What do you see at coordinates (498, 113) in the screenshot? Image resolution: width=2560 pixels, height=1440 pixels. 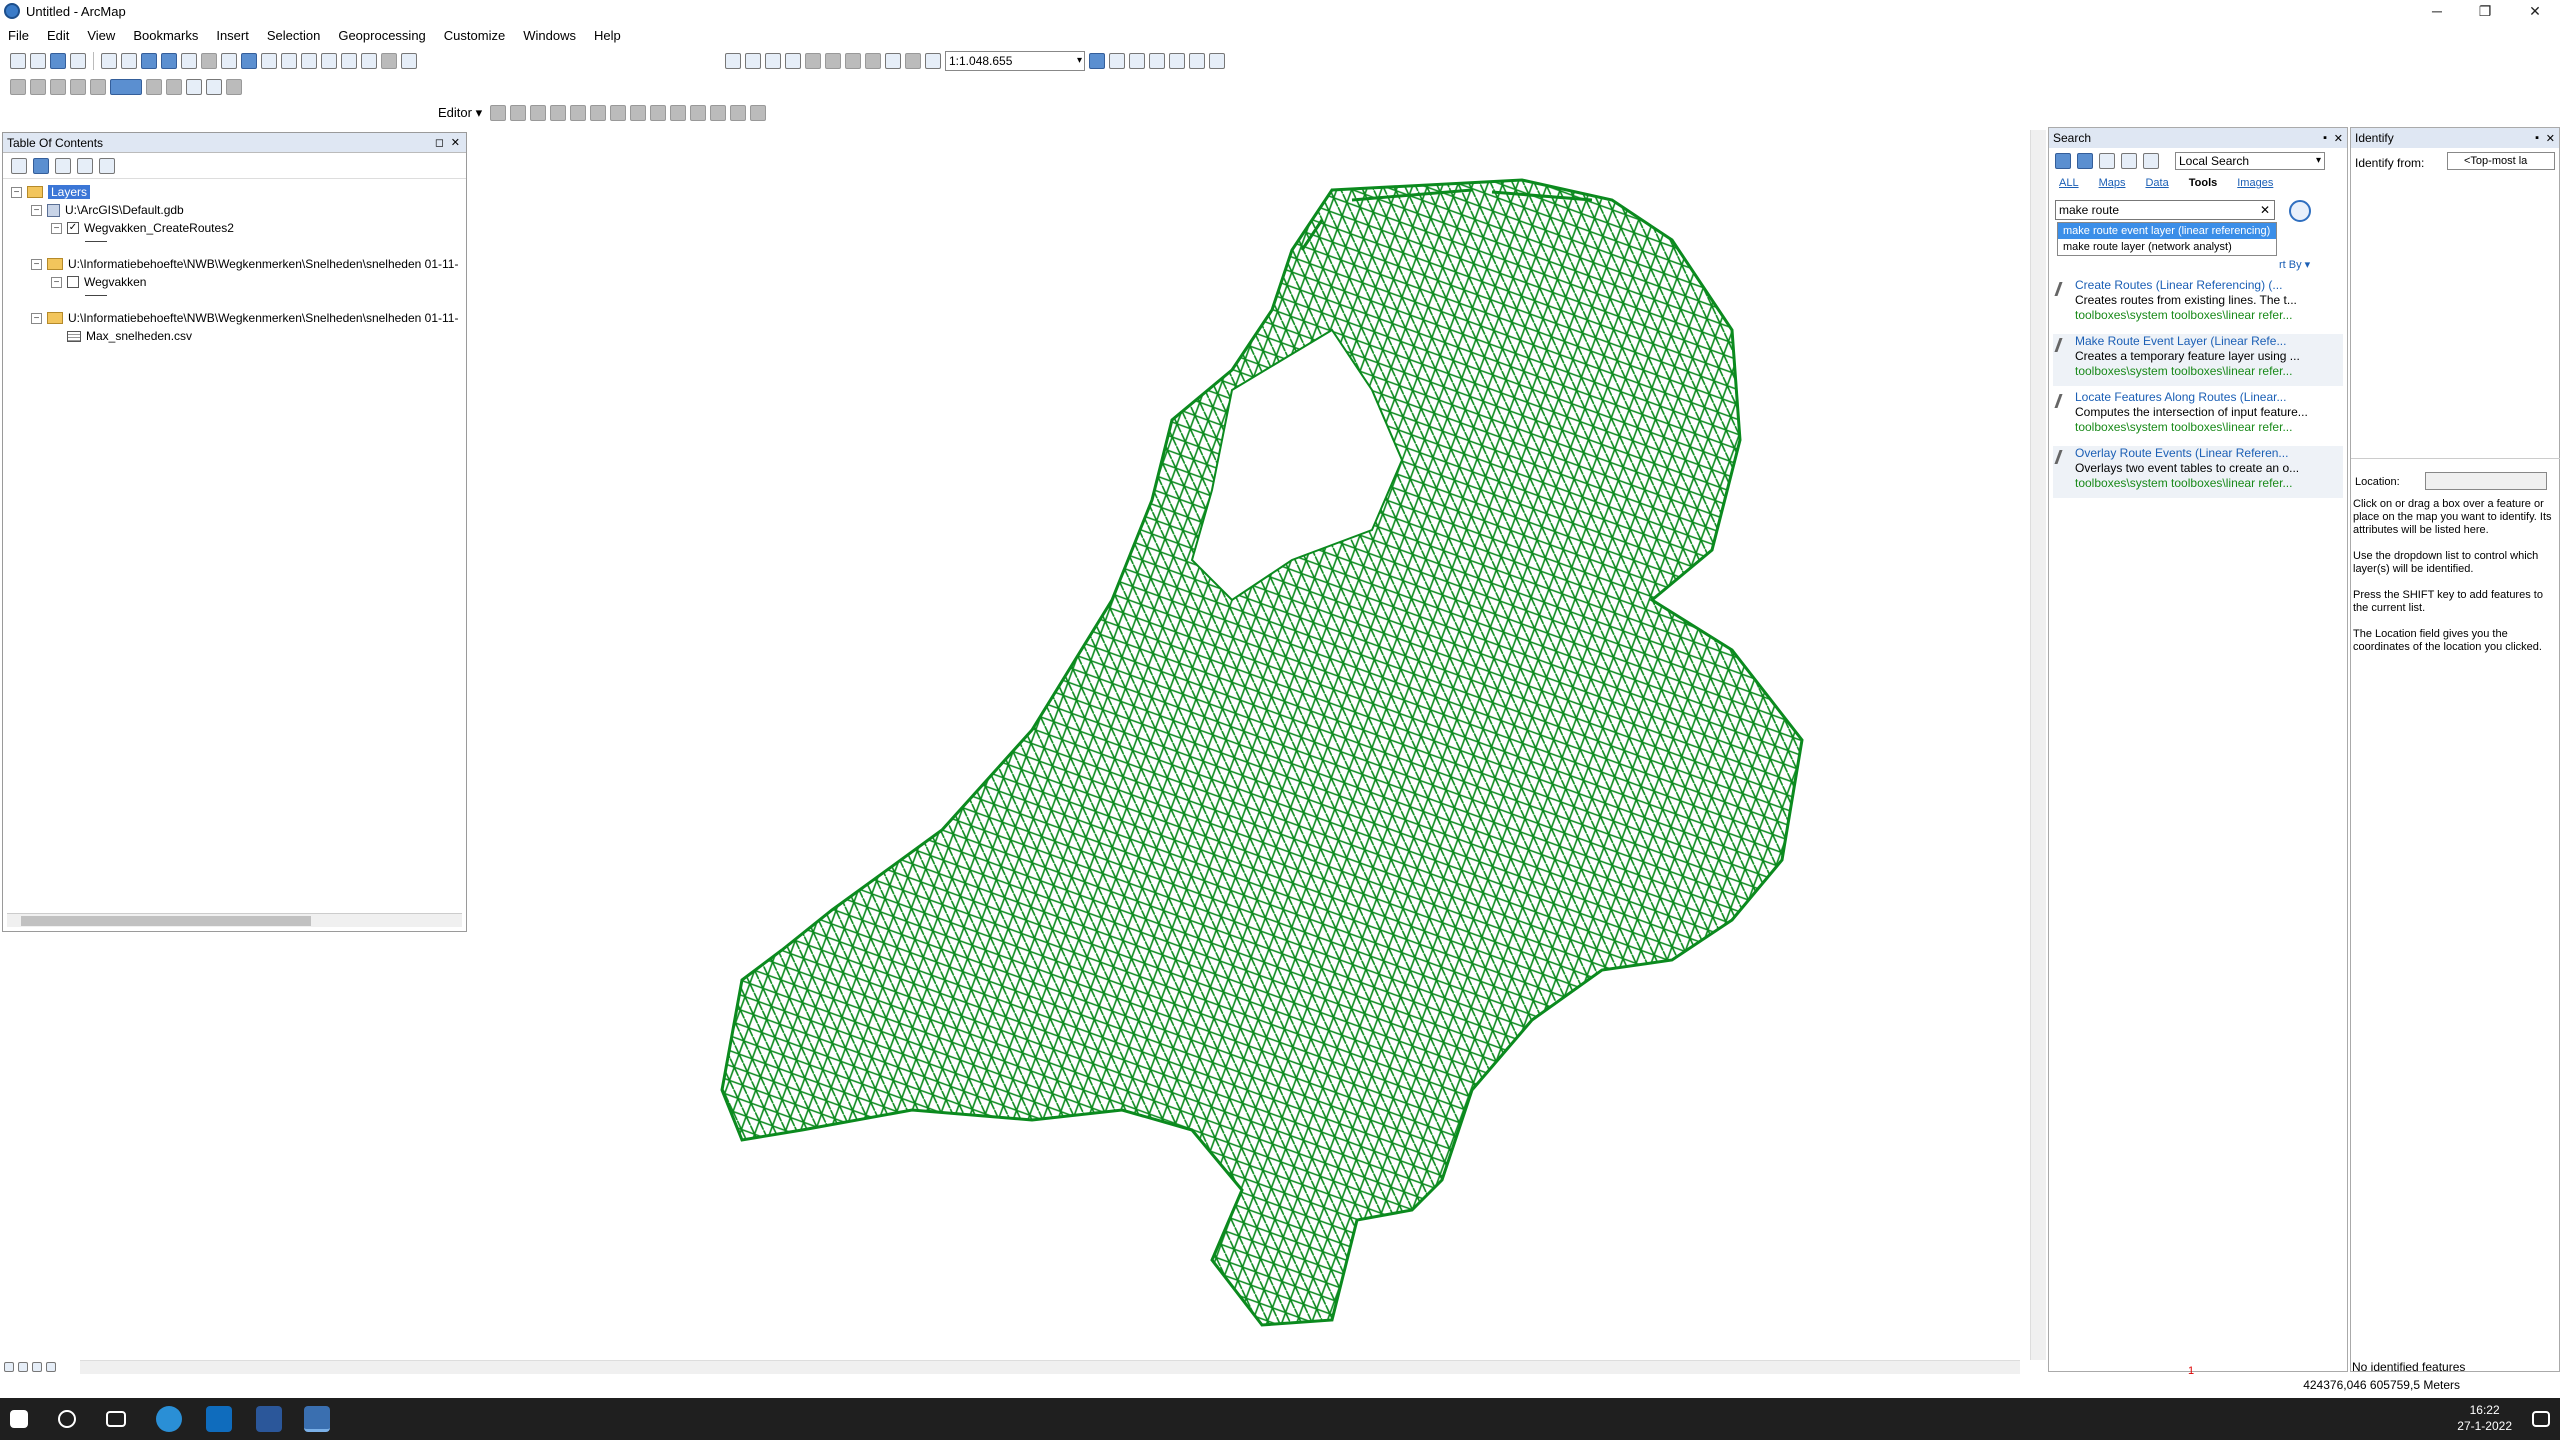 I see `edit-tool-icon` at bounding box center [498, 113].